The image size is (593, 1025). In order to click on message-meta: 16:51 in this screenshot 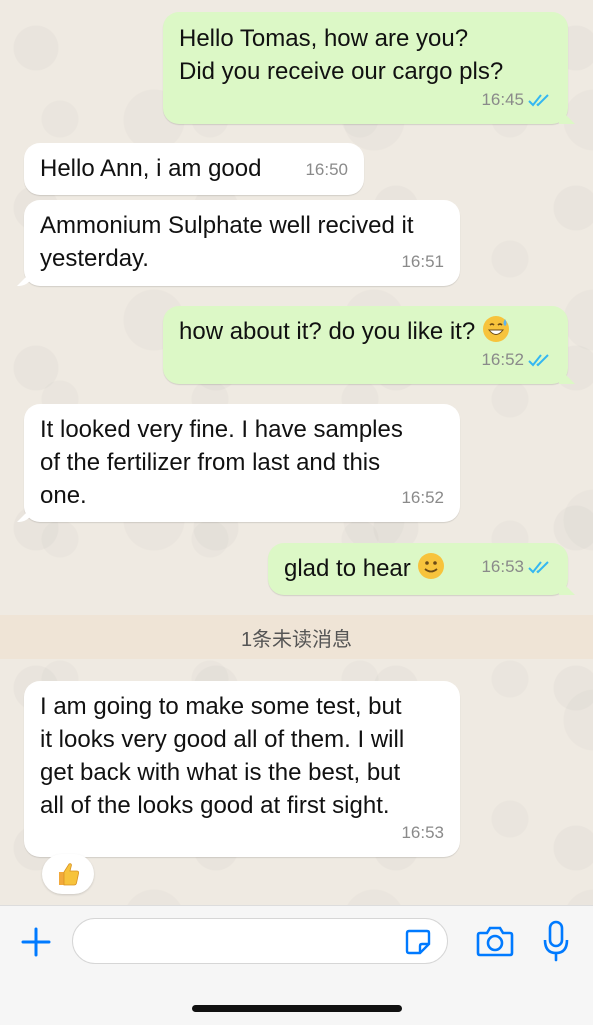, I will do `click(422, 261)`.